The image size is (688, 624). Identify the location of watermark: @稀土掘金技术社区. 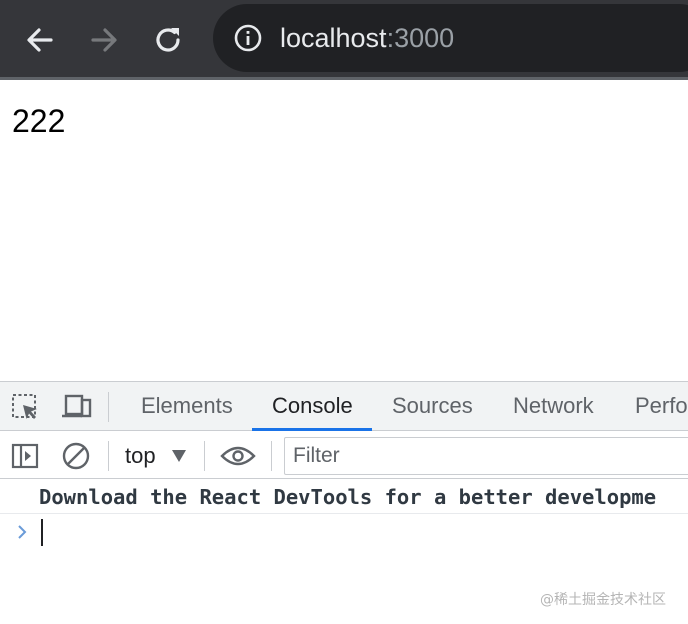
(603, 600).